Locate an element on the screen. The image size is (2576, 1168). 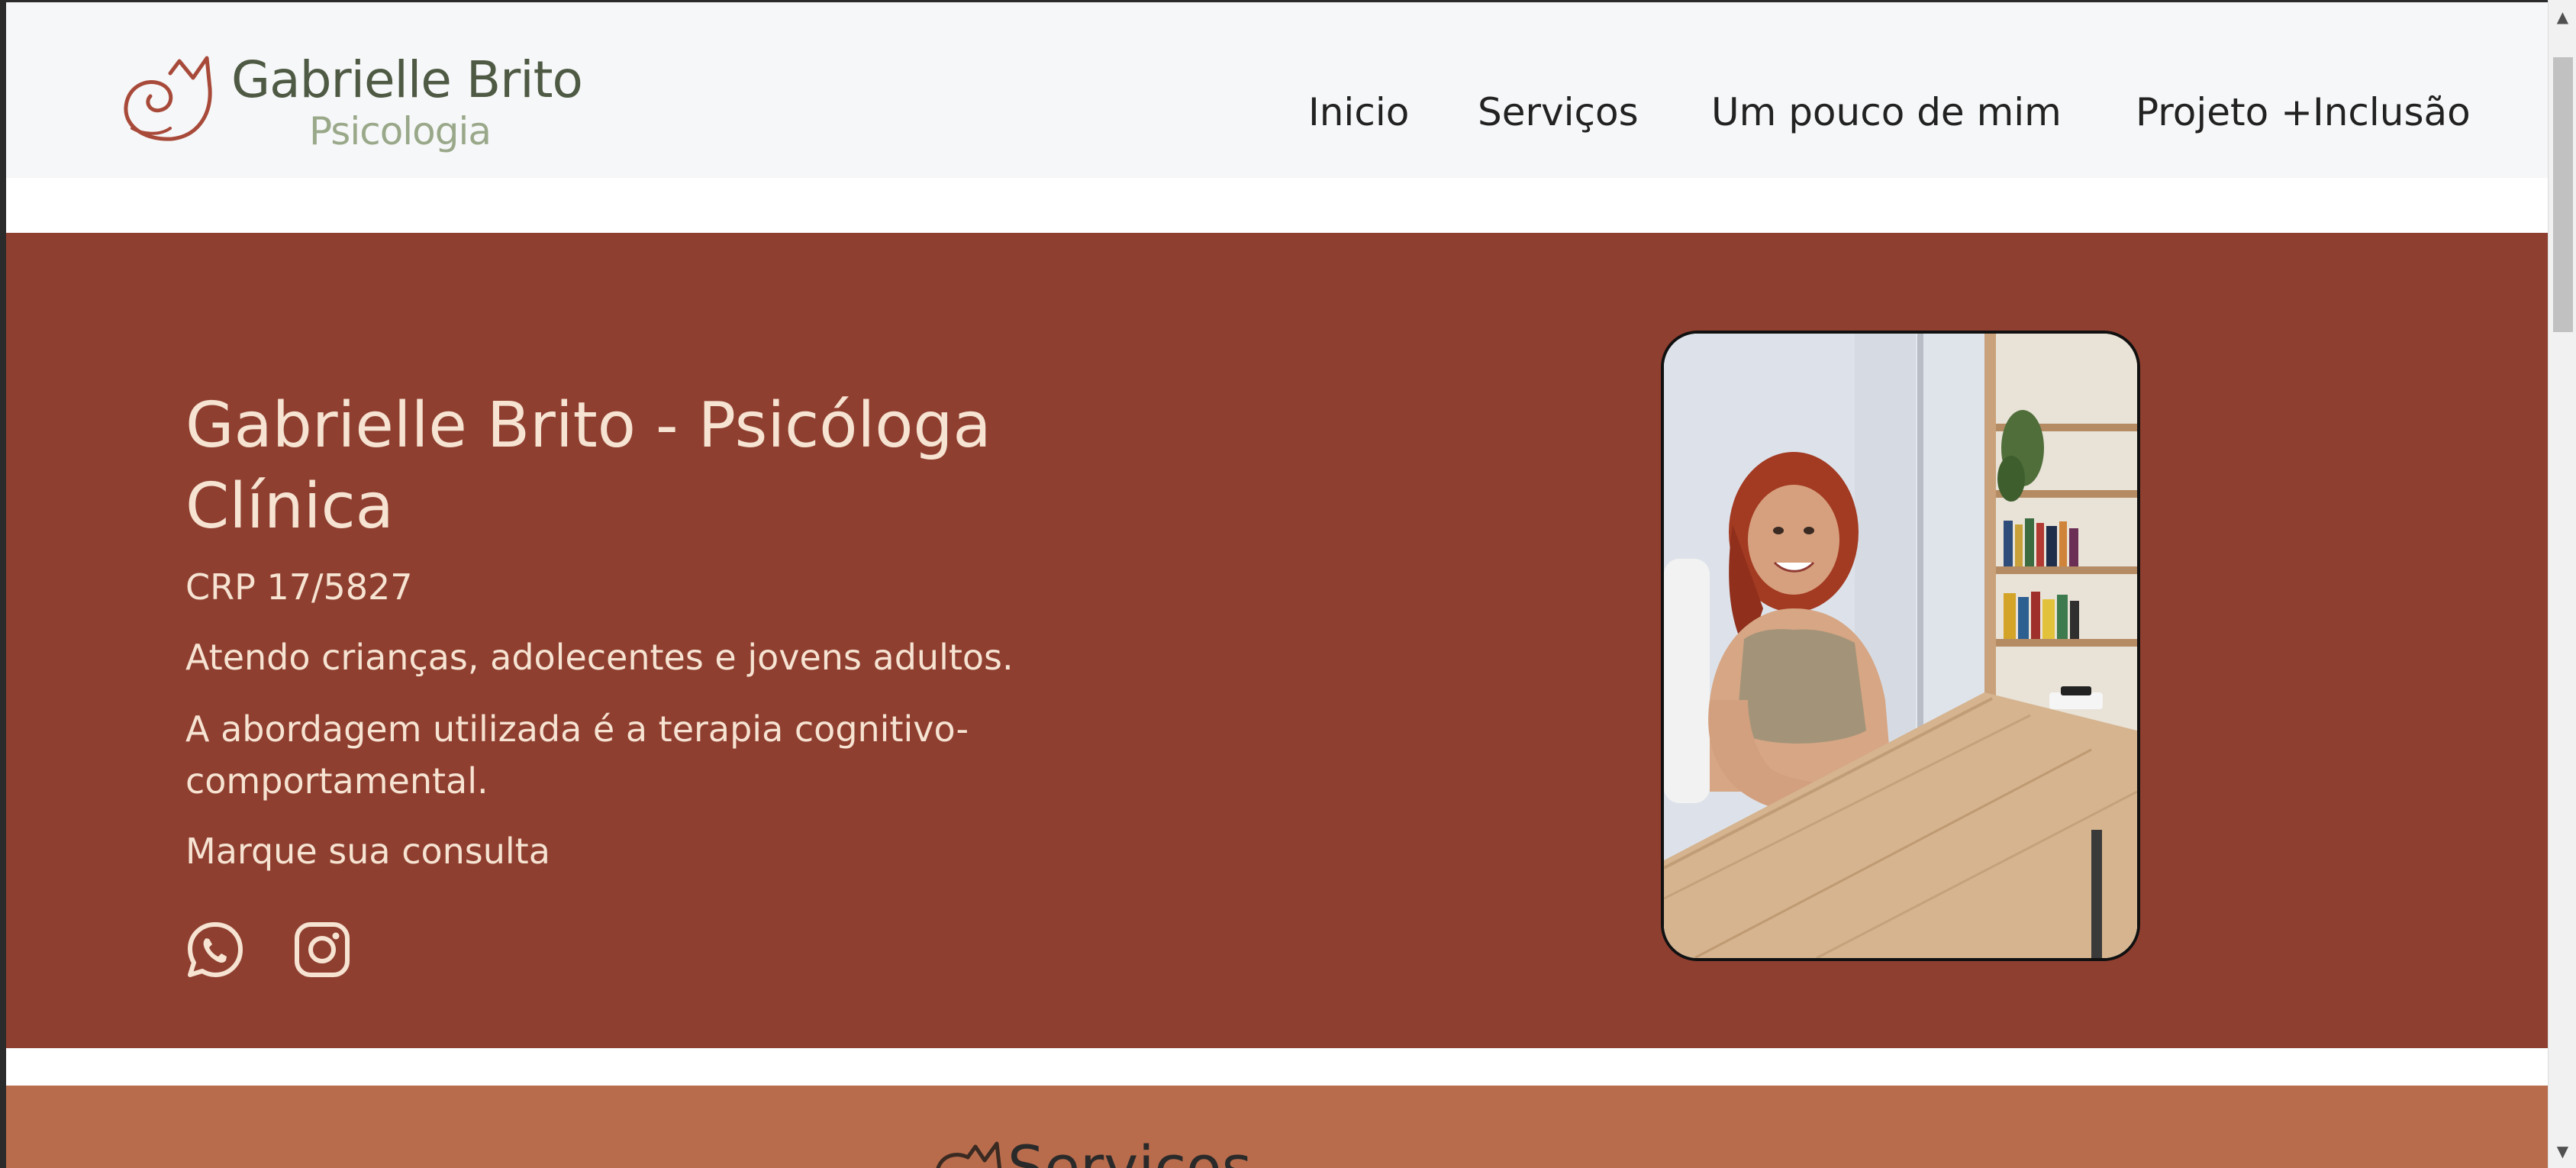
profile-photo is located at coordinates (1901, 646).